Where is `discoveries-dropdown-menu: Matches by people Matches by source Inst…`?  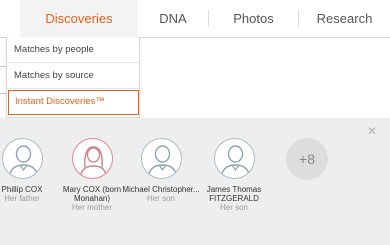 discoveries-dropdown-menu: Matches by people Matches by source Inst… is located at coordinates (73, 77).